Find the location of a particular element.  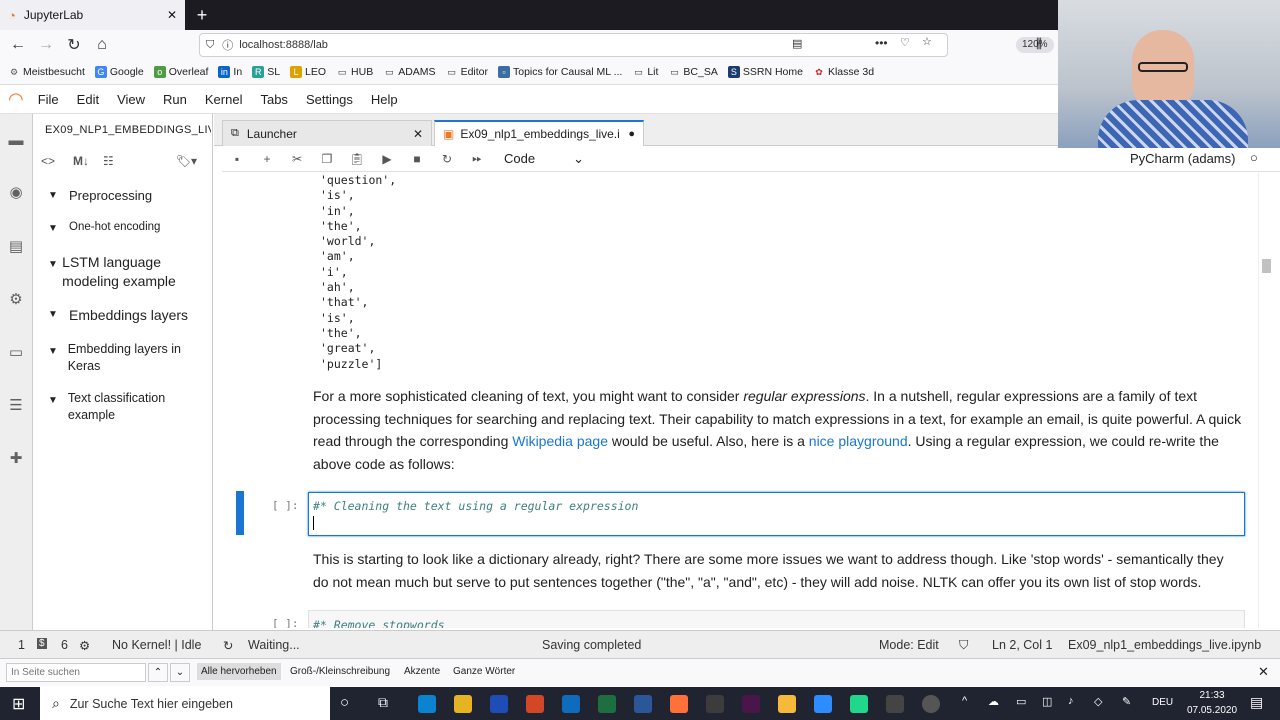

slack-icon is located at coordinates (751, 704).